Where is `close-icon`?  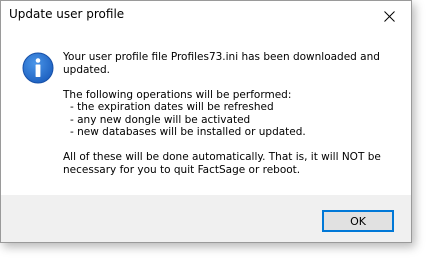 close-icon is located at coordinates (389, 16).